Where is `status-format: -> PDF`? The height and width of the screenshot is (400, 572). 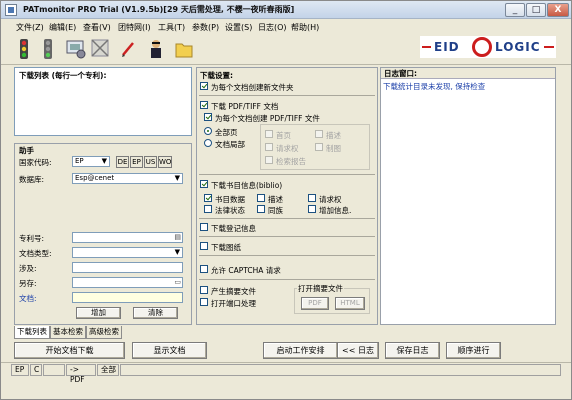
status-format: -> PDF is located at coordinates (81, 374).